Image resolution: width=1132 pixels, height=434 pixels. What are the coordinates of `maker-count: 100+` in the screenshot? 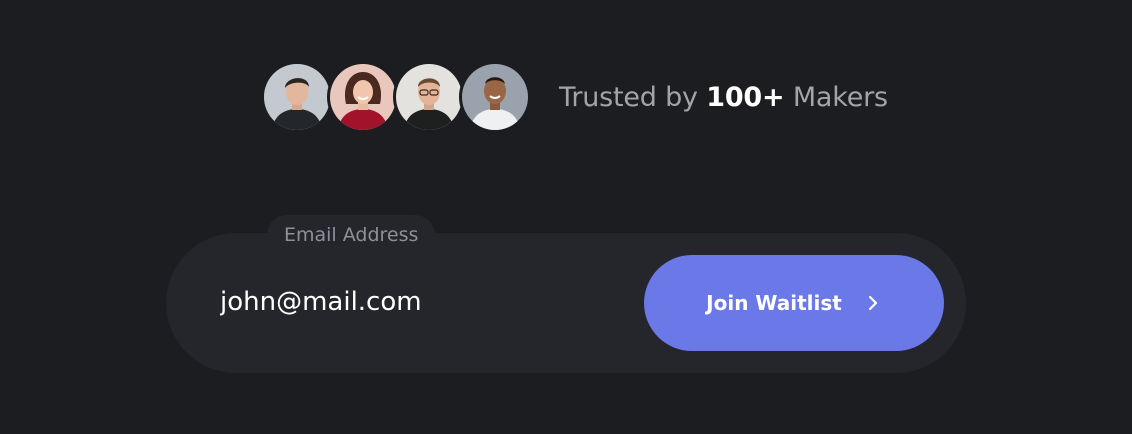 It's located at (745, 97).